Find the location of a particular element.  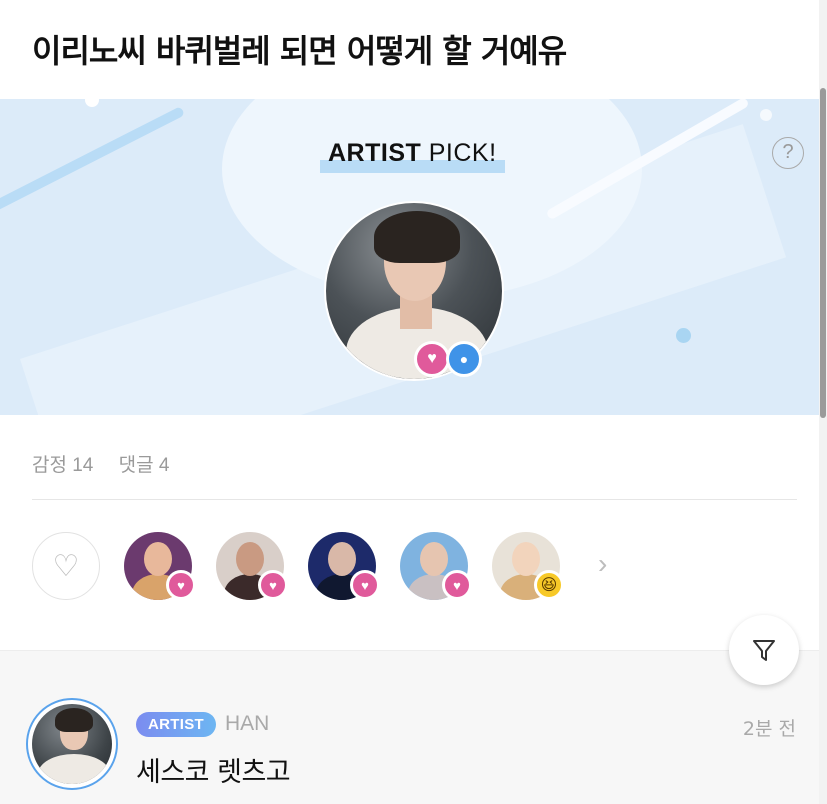

reaction-count: 감정 14 is located at coordinates (62, 465).